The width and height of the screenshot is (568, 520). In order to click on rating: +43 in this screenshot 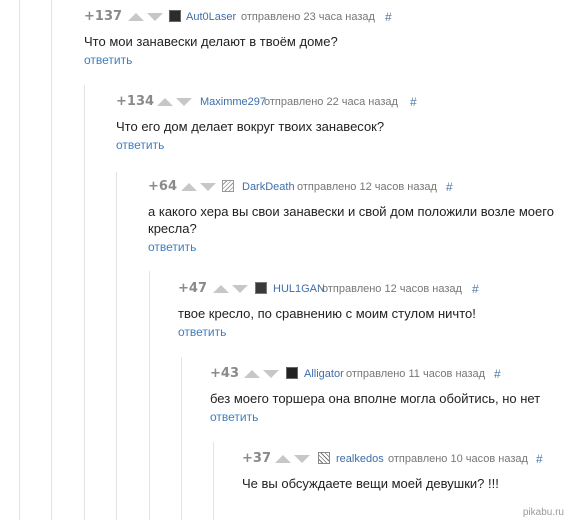, I will do `click(224, 373)`.